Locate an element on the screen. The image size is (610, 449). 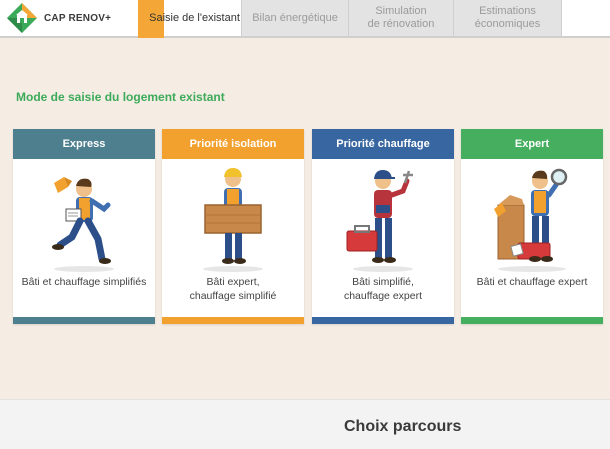
card-description: Bâti simplifié, chauffage expert is located at coordinates (383, 289).